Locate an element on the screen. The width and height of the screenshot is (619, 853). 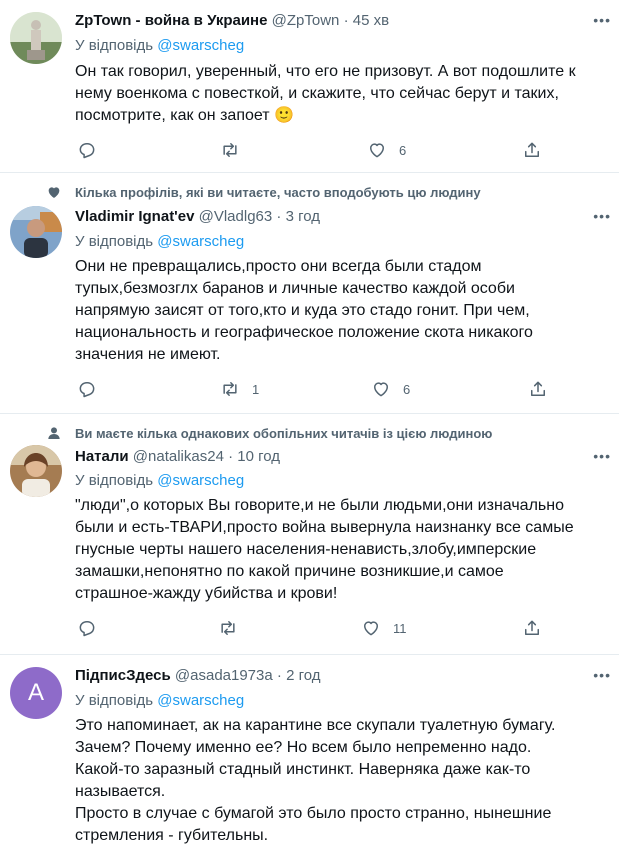
avatar: A is located at coordinates (36, 693).